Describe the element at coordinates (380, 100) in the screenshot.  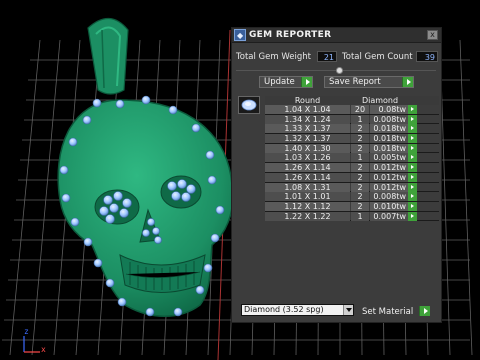
I see `column-header-diamond: Diamond` at that location.